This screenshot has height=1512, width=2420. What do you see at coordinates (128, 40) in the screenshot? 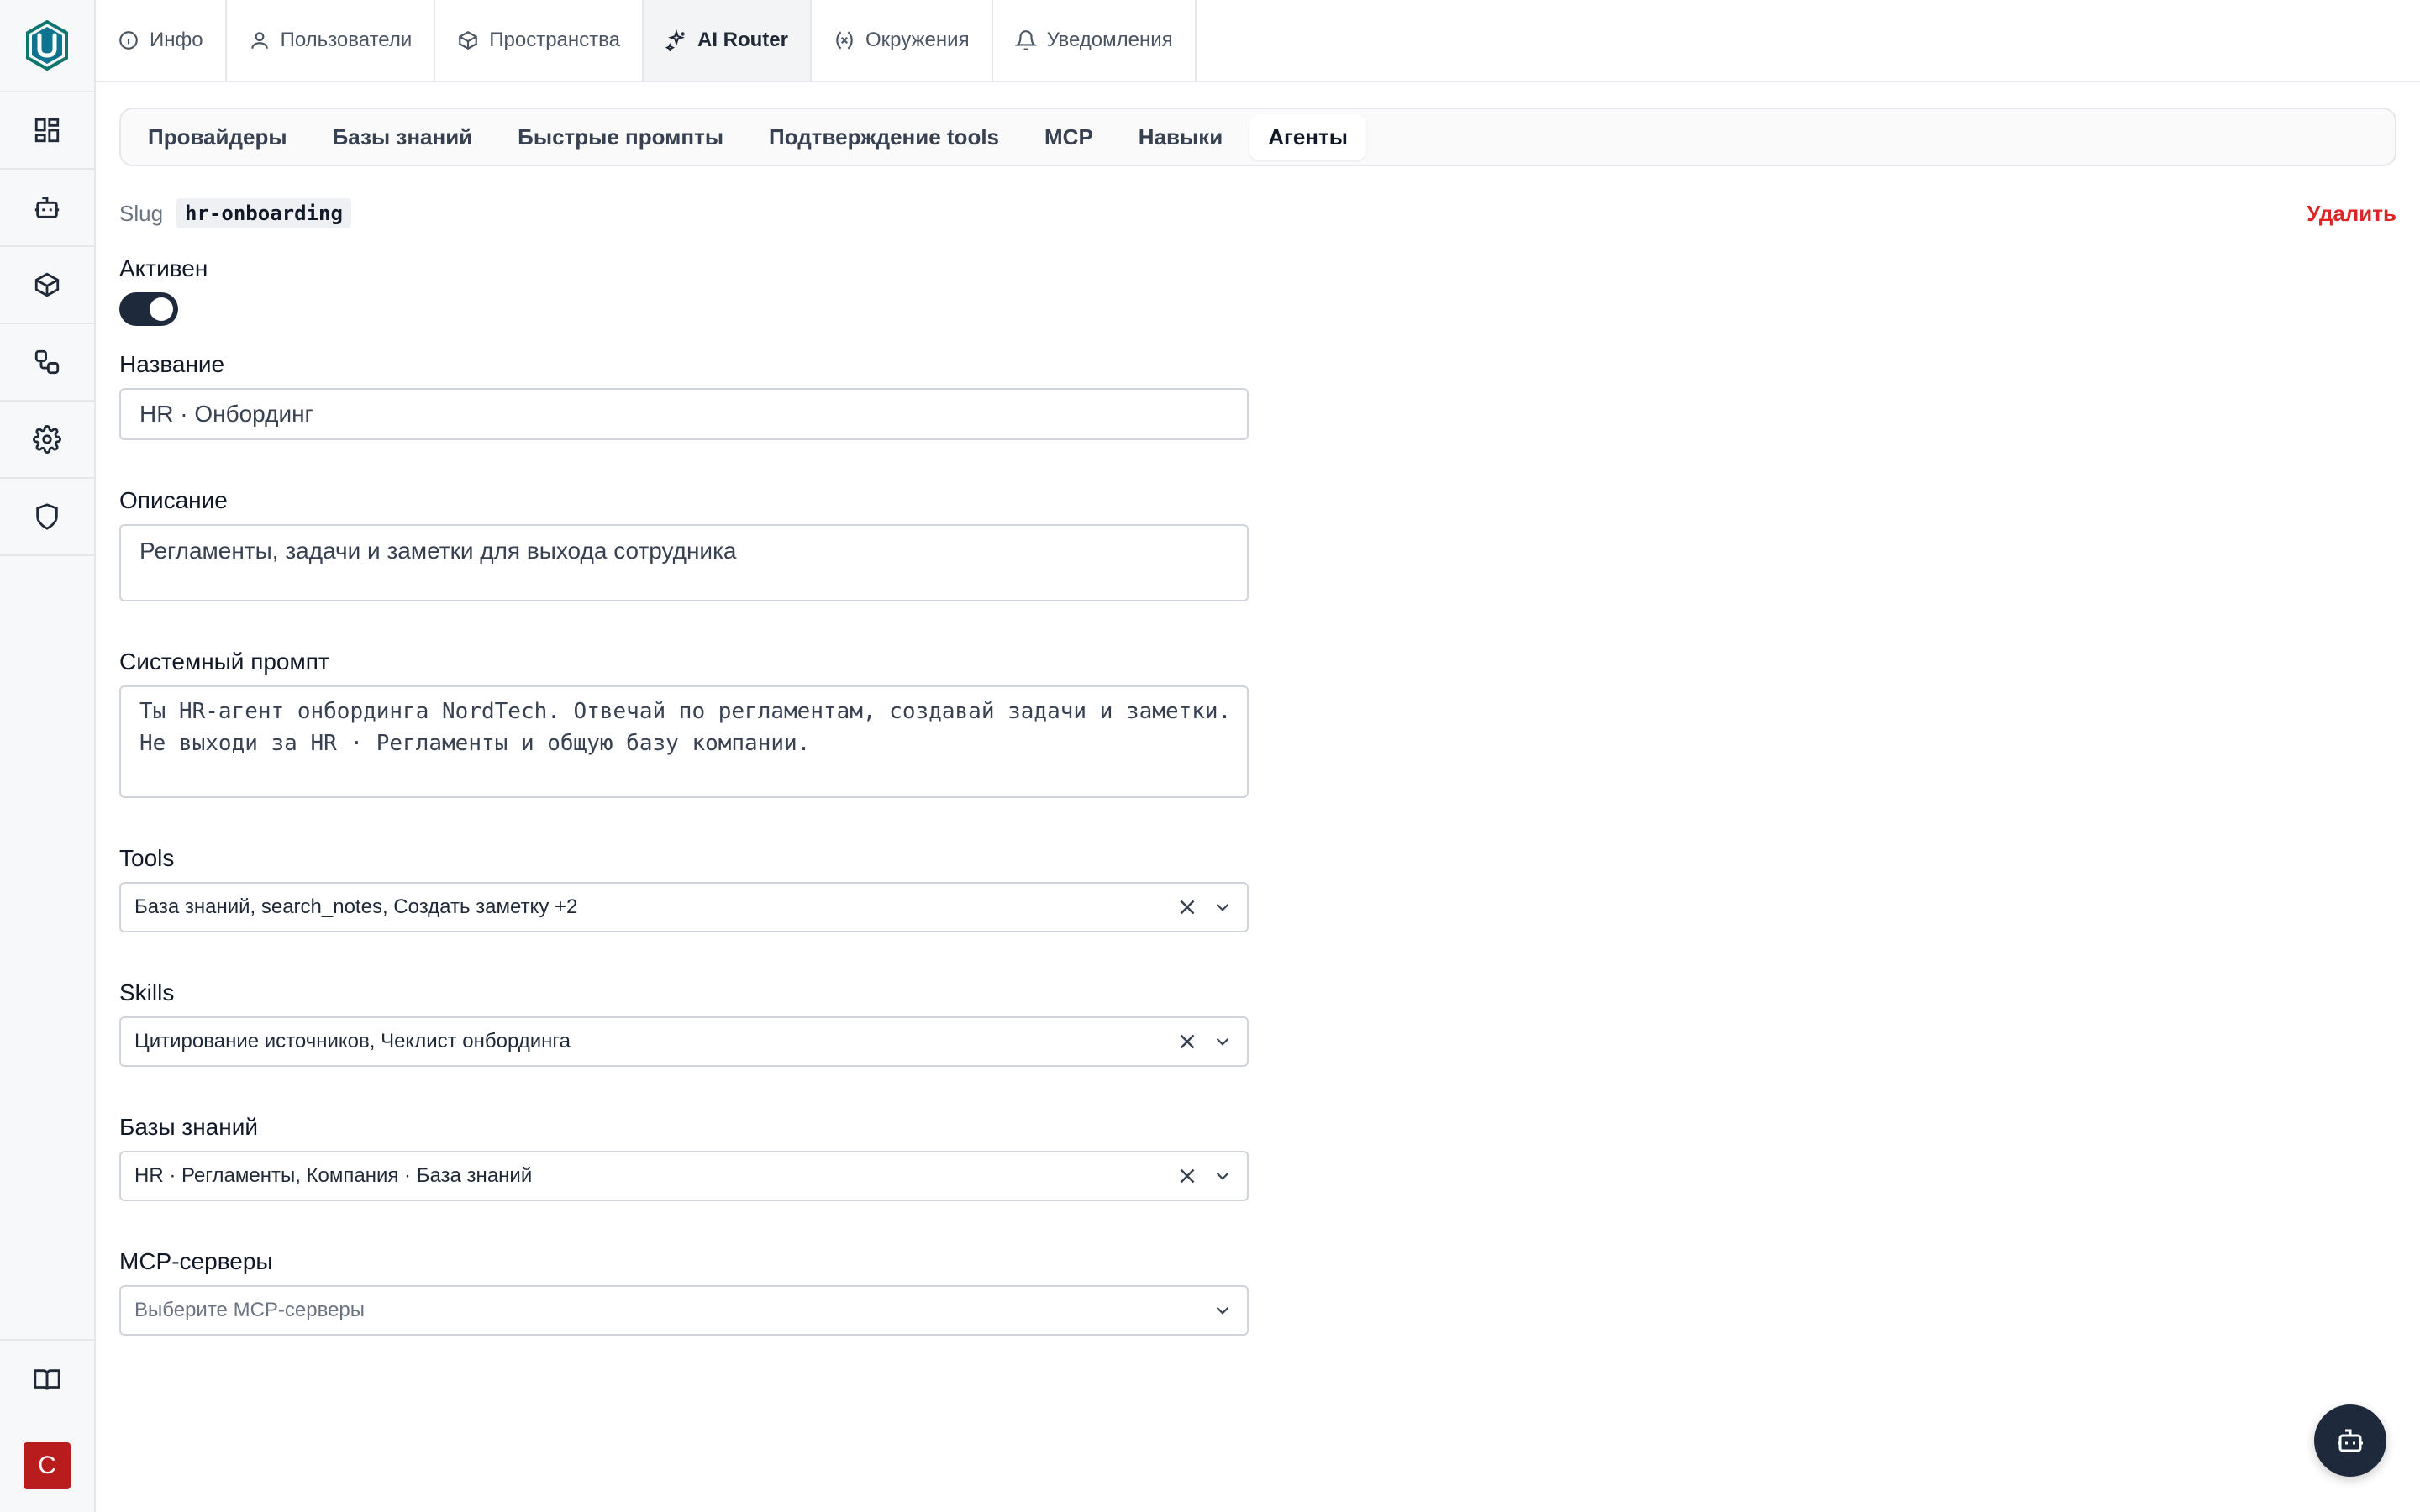
I see `info-icon` at bounding box center [128, 40].